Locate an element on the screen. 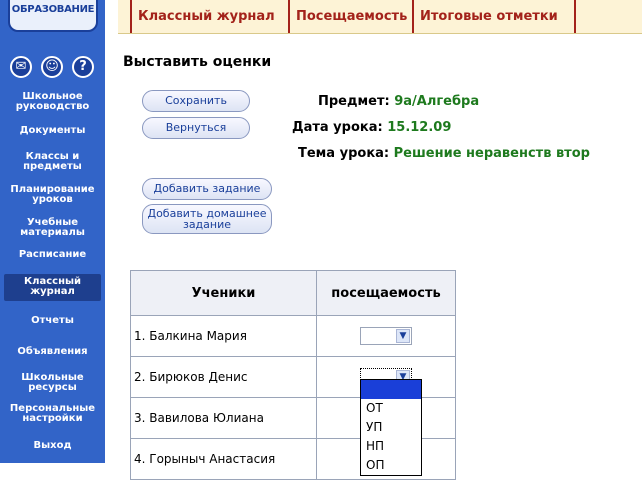 The height and width of the screenshot is (480, 642). page-title: Выставить оценки is located at coordinates (197, 62).